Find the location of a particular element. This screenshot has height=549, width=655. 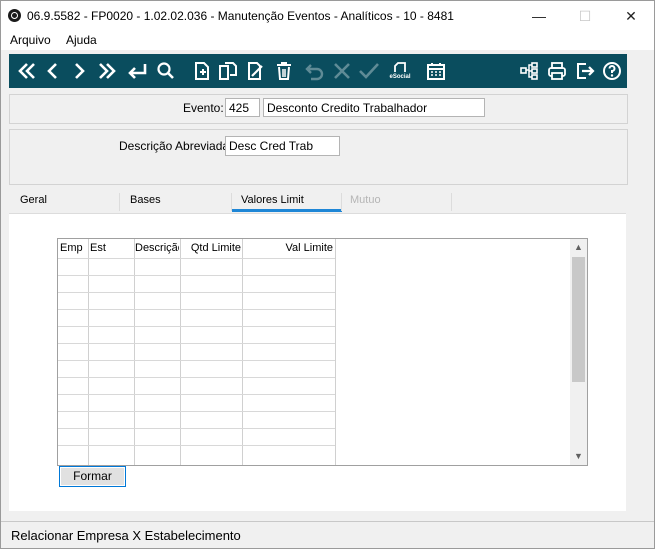

column-header-val-limite: Val Limite is located at coordinates (288, 248).